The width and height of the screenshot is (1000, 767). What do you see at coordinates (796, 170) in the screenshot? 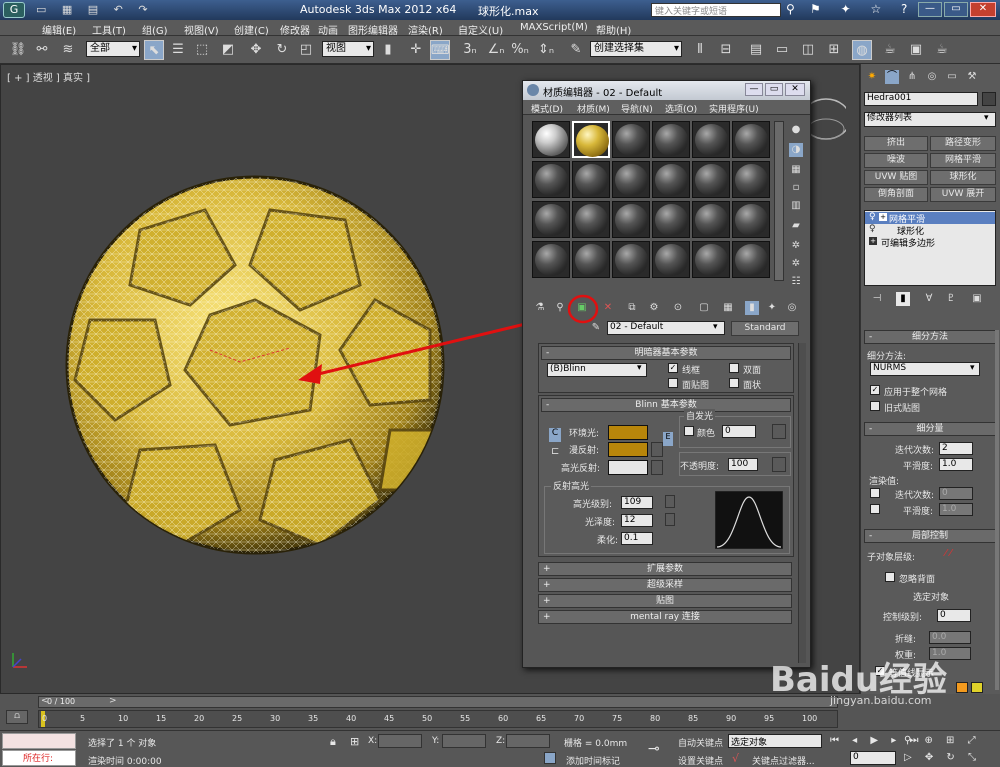
I see `background-icon: ▦` at bounding box center [796, 170].